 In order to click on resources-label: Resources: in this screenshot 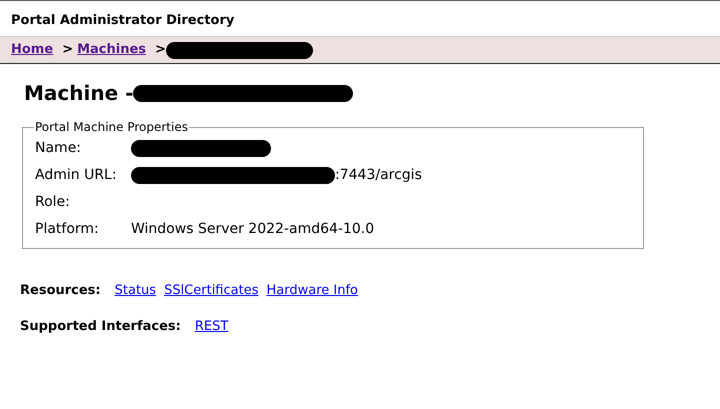, I will do `click(60, 291)`.